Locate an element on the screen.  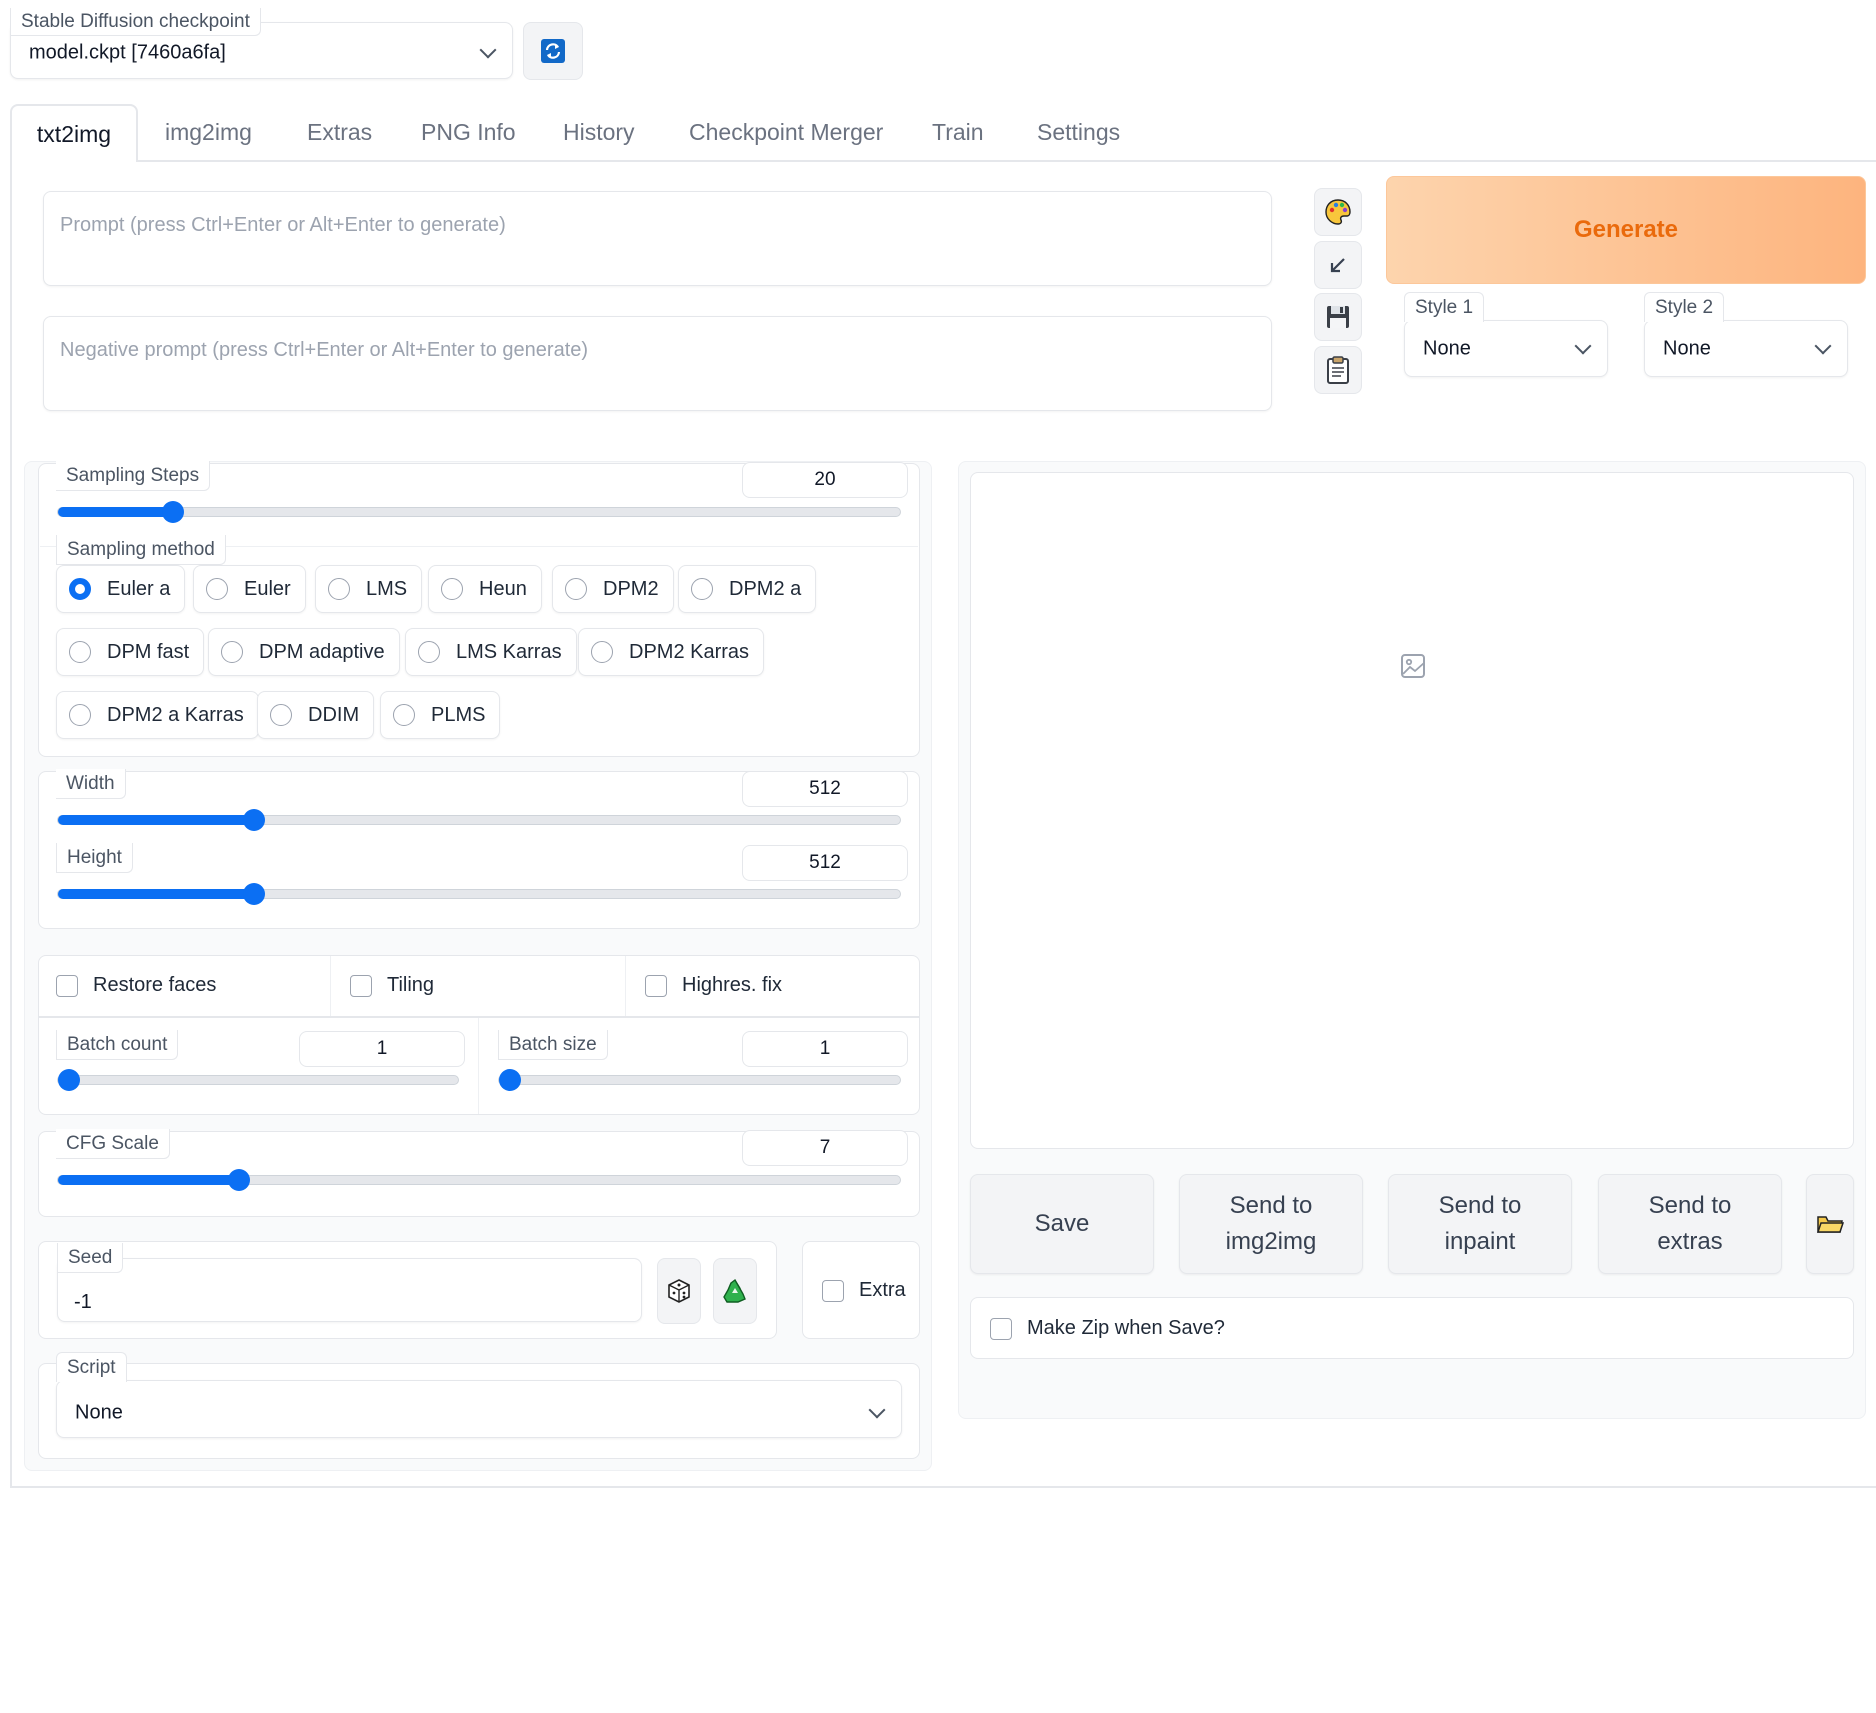
sampler-option: DPM2 Karras is located at coordinates (671, 652).